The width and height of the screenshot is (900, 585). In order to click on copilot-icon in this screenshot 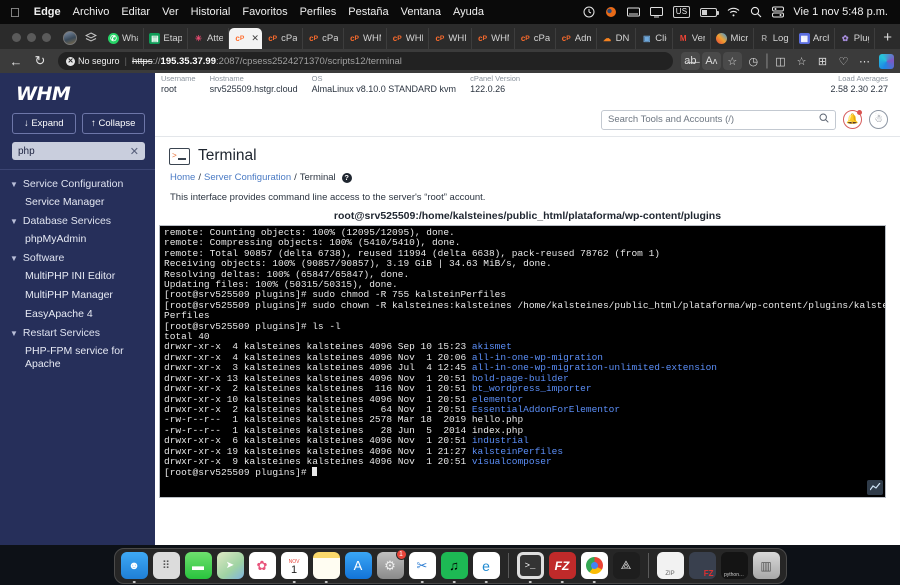, I will do `click(886, 61)`.